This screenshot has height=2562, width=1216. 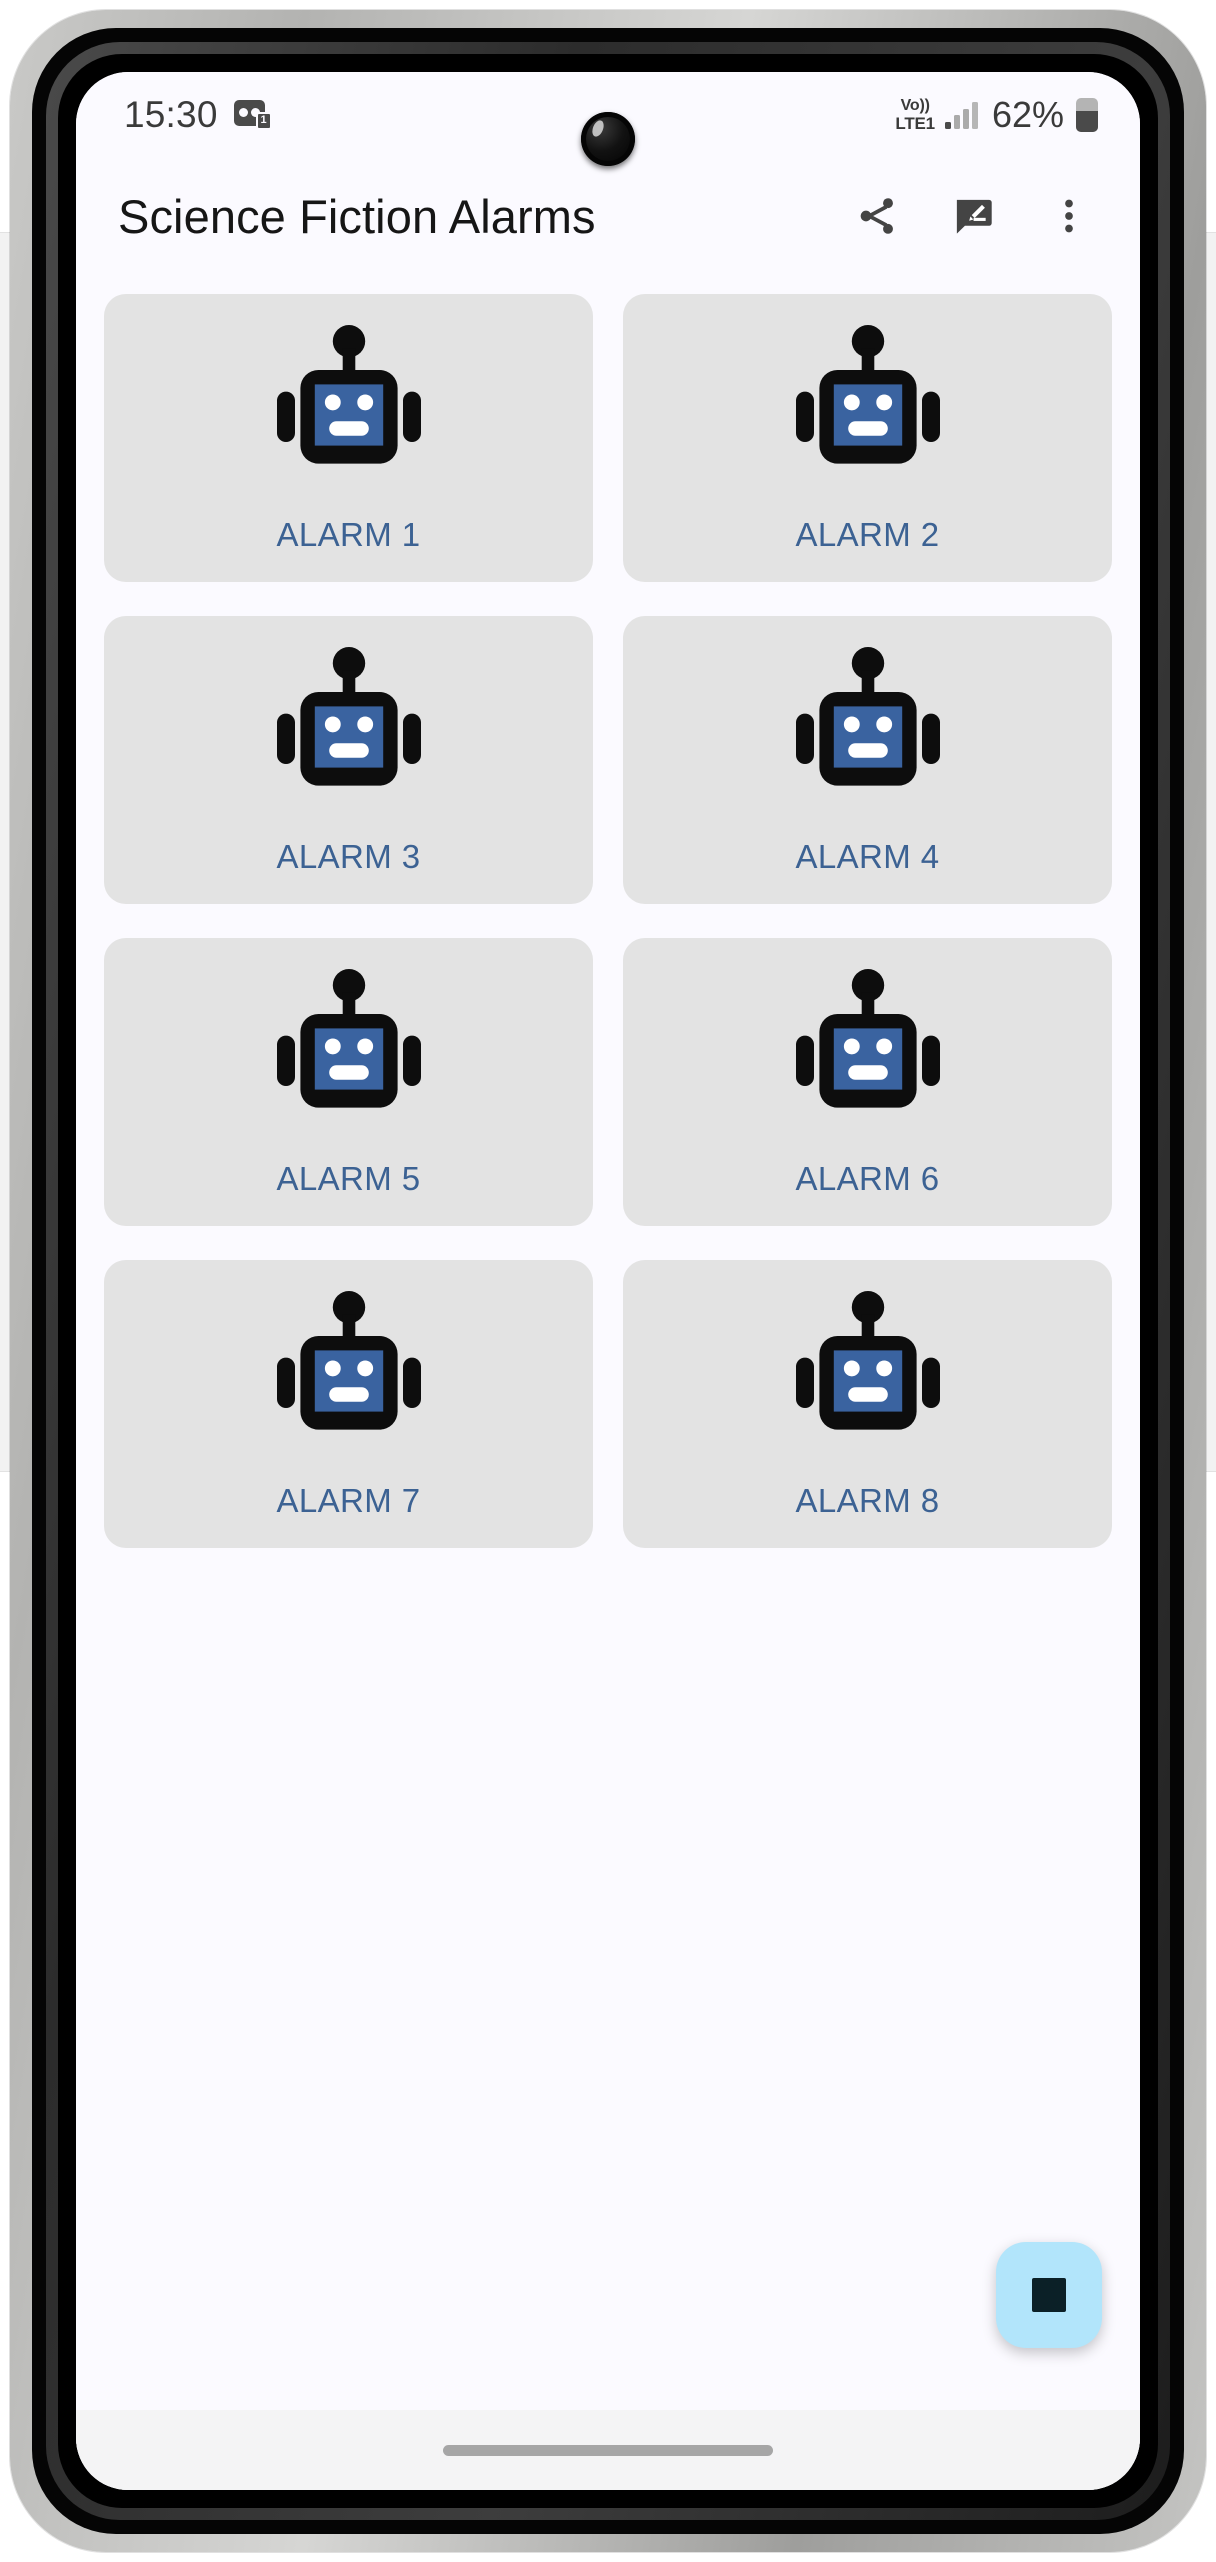 I want to click on share-icon, so click(x=877, y=216).